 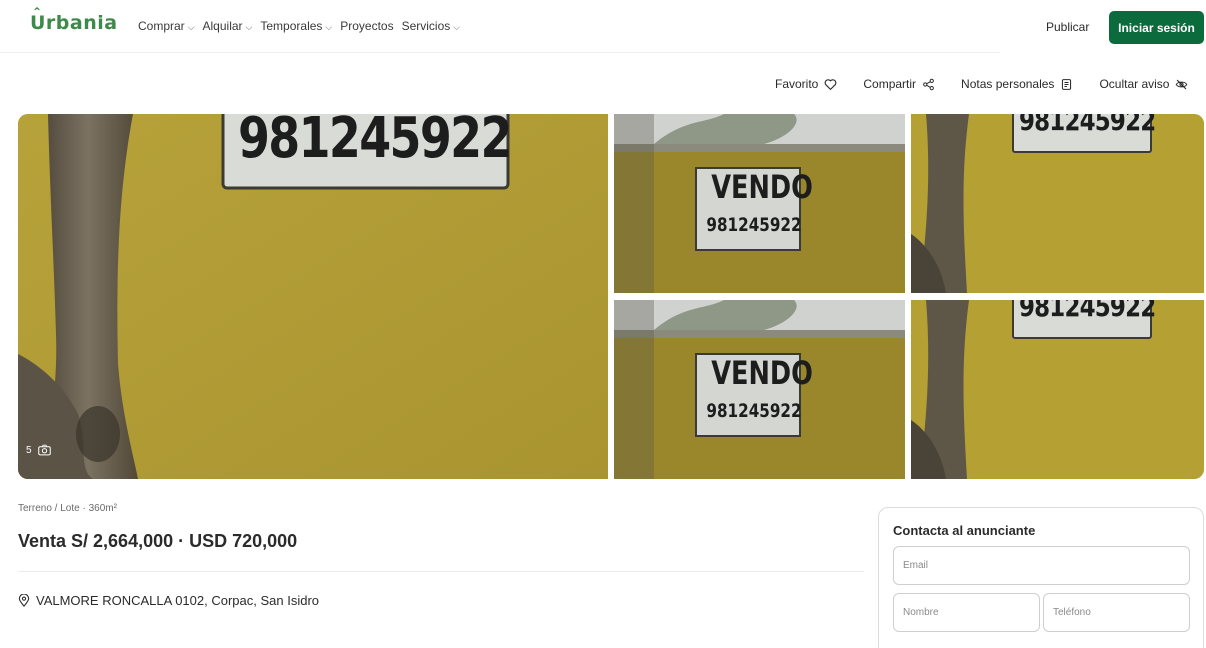 I want to click on nav-servicios: Servicios ⌵, so click(x=431, y=26).